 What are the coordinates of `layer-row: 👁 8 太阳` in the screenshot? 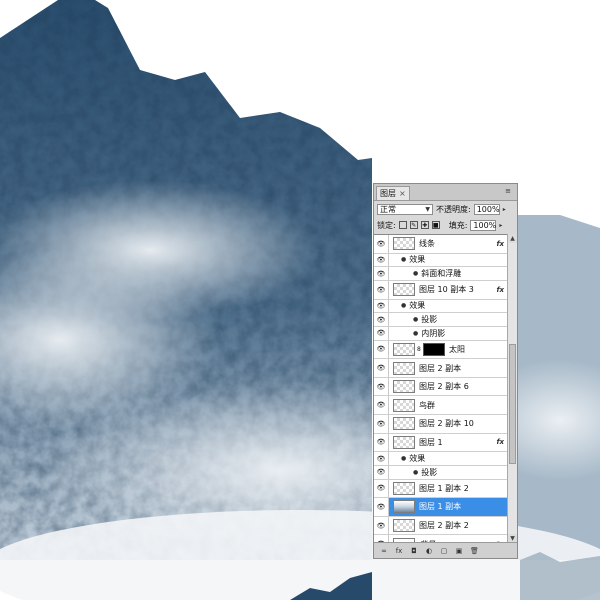 It's located at (440, 350).